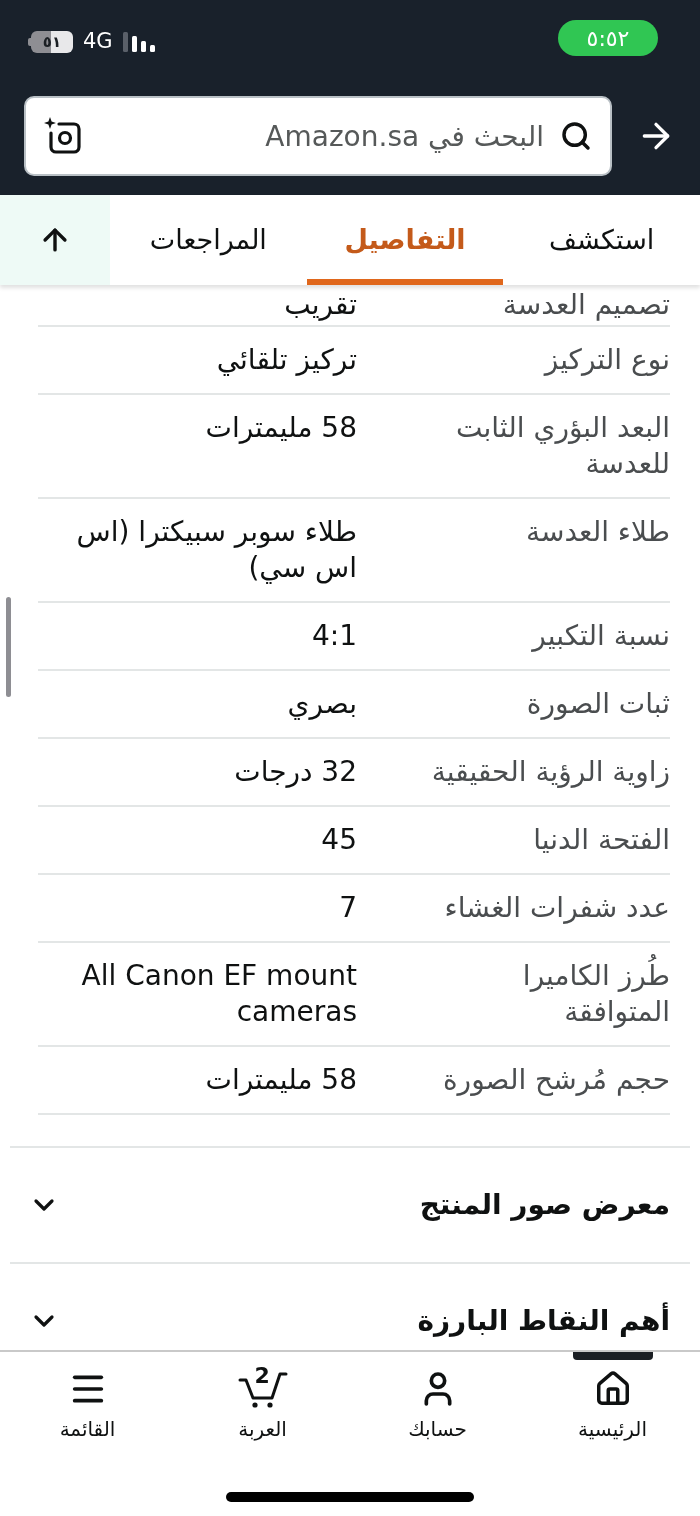 The height and width of the screenshot is (1516, 700). Describe the element at coordinates (597, 532) in the screenshot. I see `spec-label: طلاء العدسة` at that location.